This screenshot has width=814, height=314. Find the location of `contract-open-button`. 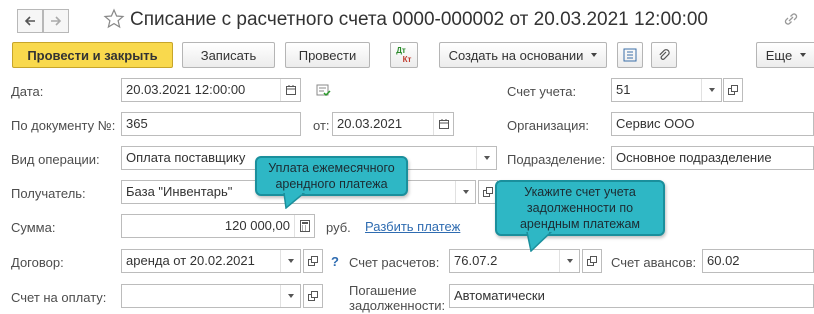

contract-open-button is located at coordinates (313, 261).